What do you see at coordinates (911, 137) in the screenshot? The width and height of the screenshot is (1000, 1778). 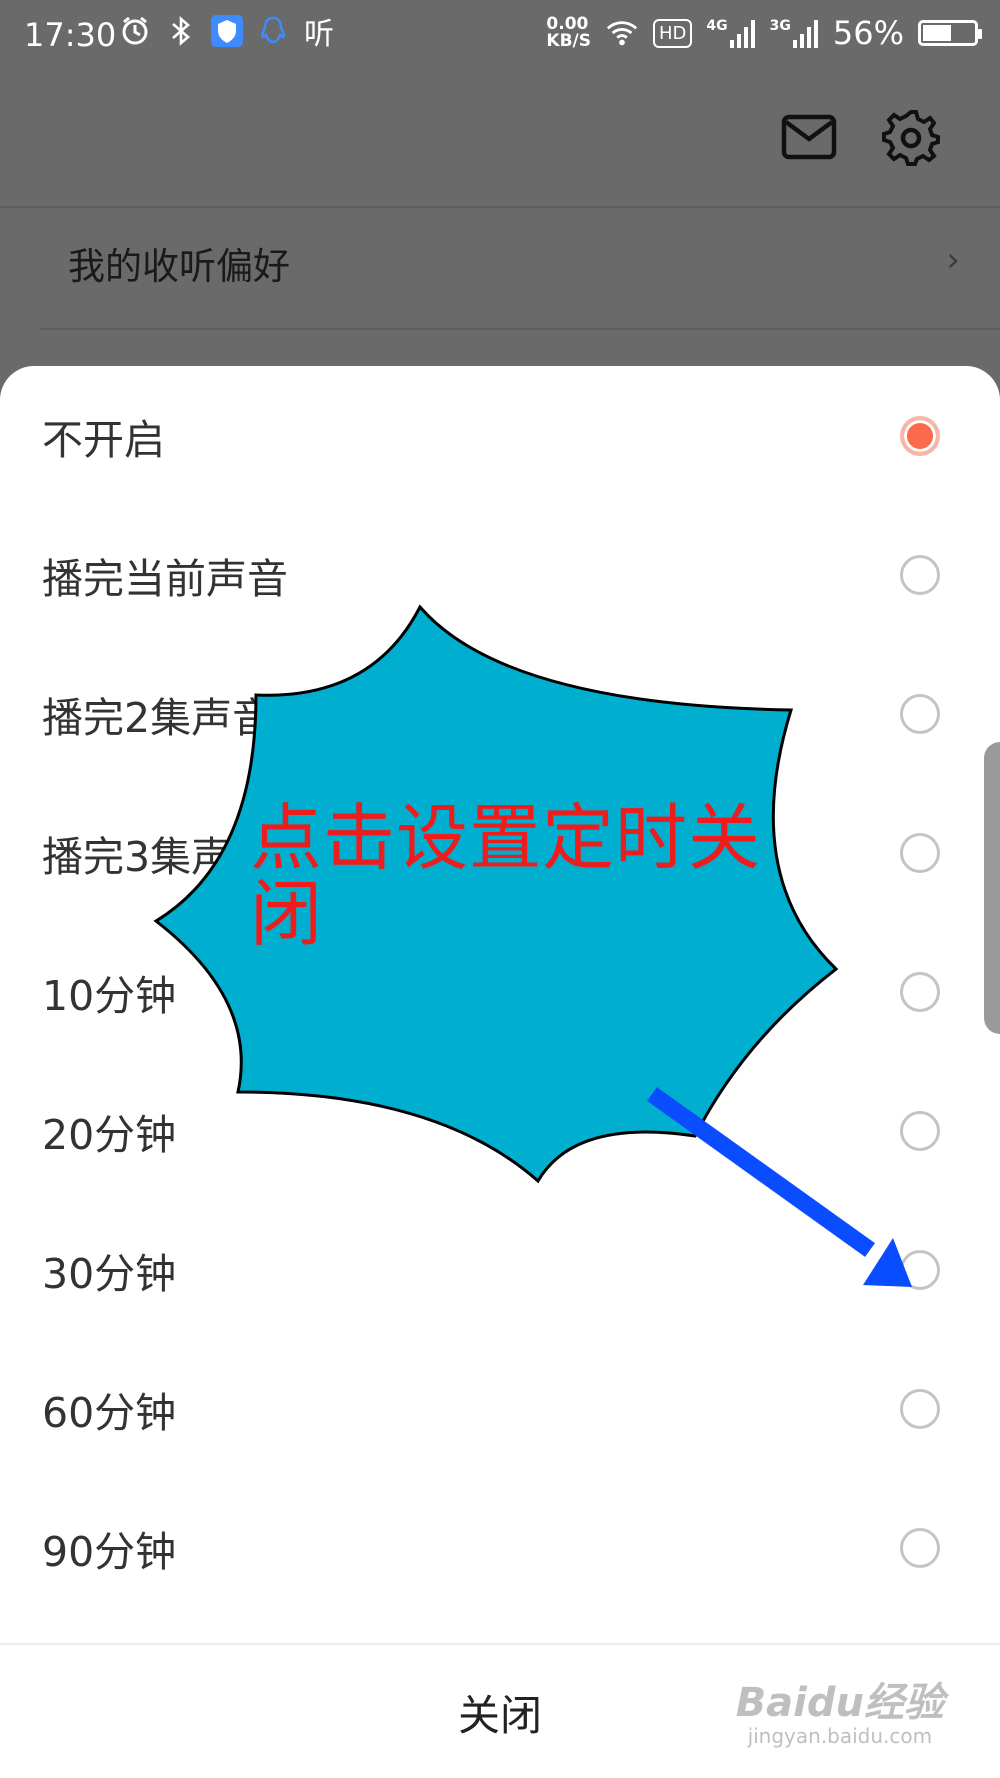 I see `gear-icon` at bounding box center [911, 137].